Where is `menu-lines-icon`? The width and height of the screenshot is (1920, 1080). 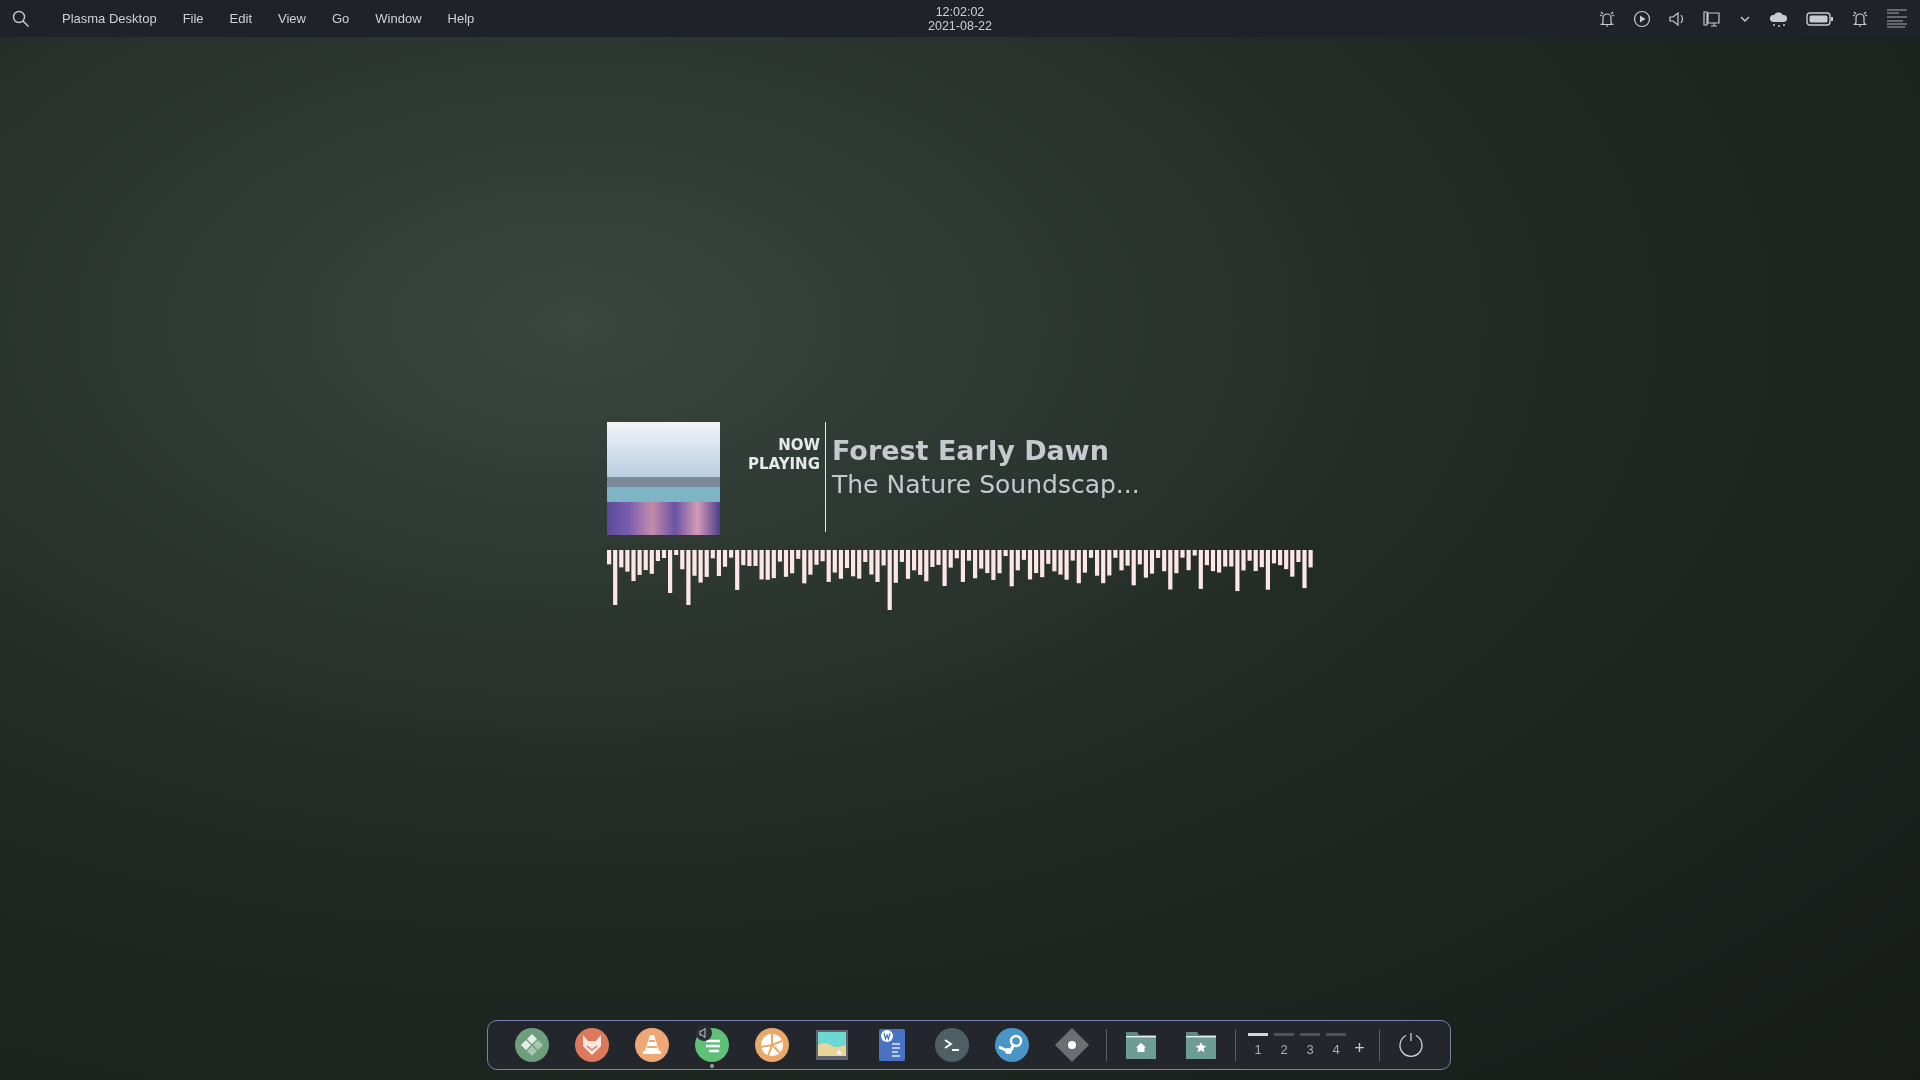 menu-lines-icon is located at coordinates (1897, 18).